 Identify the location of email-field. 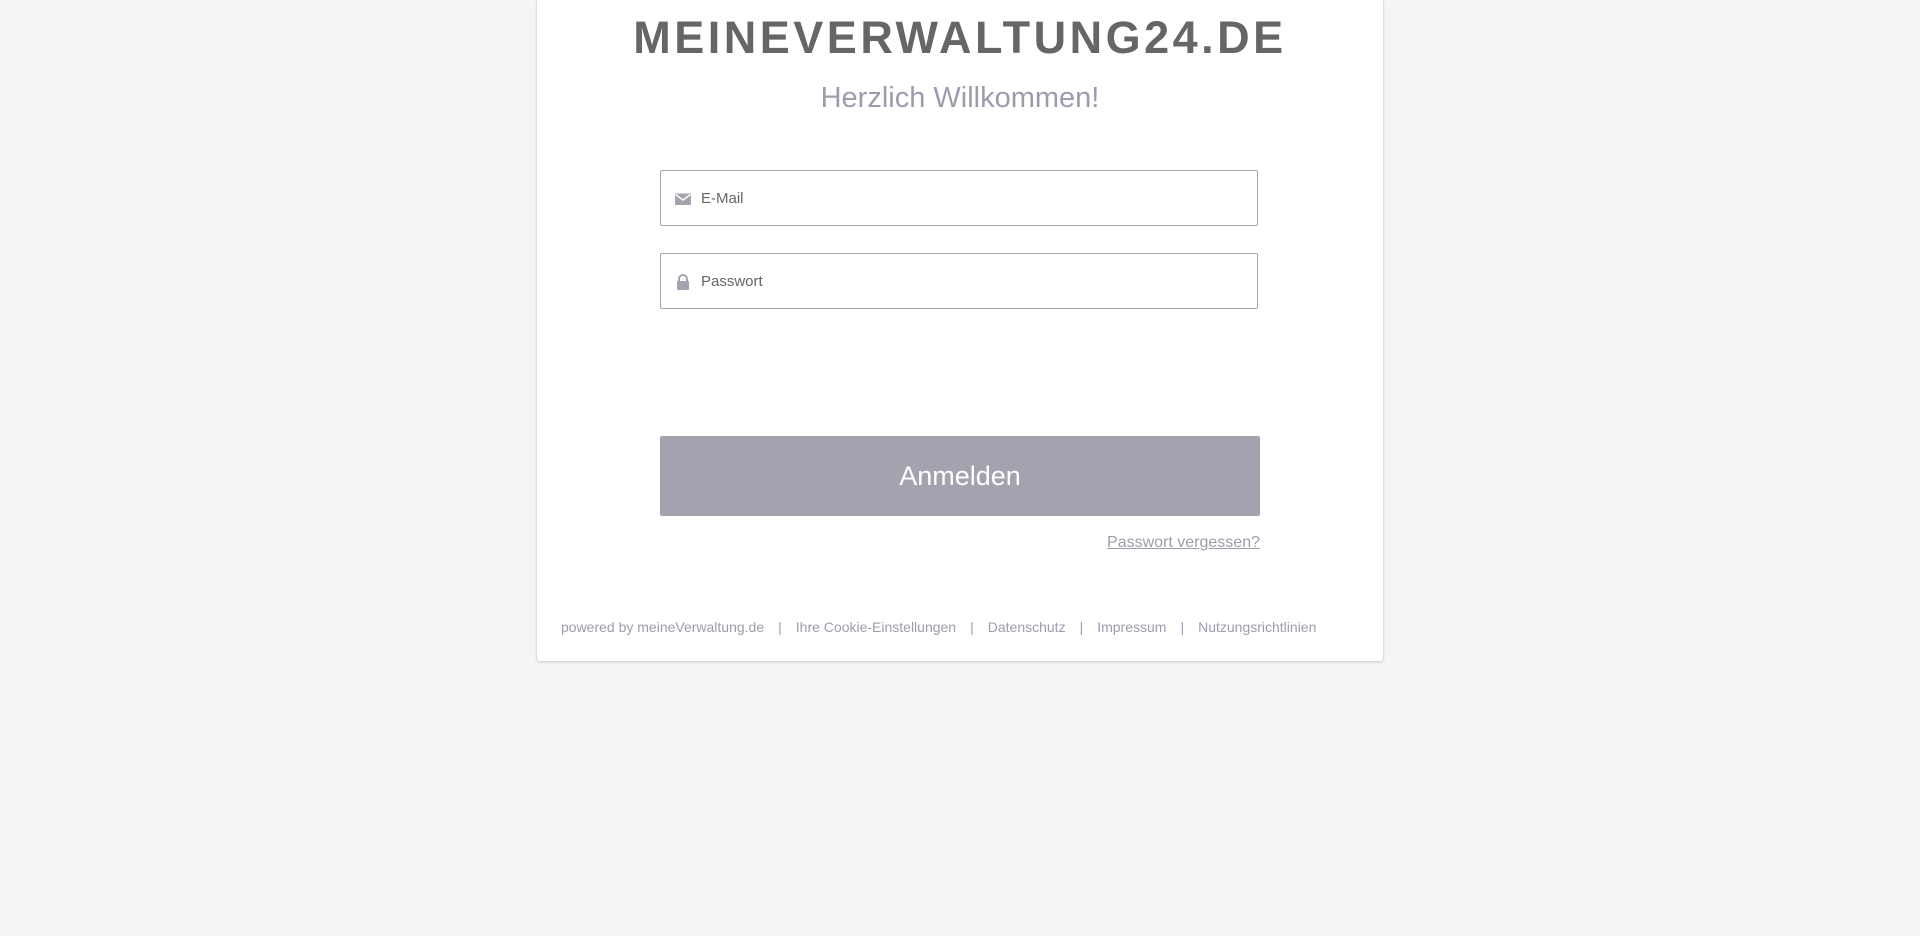
(959, 198).